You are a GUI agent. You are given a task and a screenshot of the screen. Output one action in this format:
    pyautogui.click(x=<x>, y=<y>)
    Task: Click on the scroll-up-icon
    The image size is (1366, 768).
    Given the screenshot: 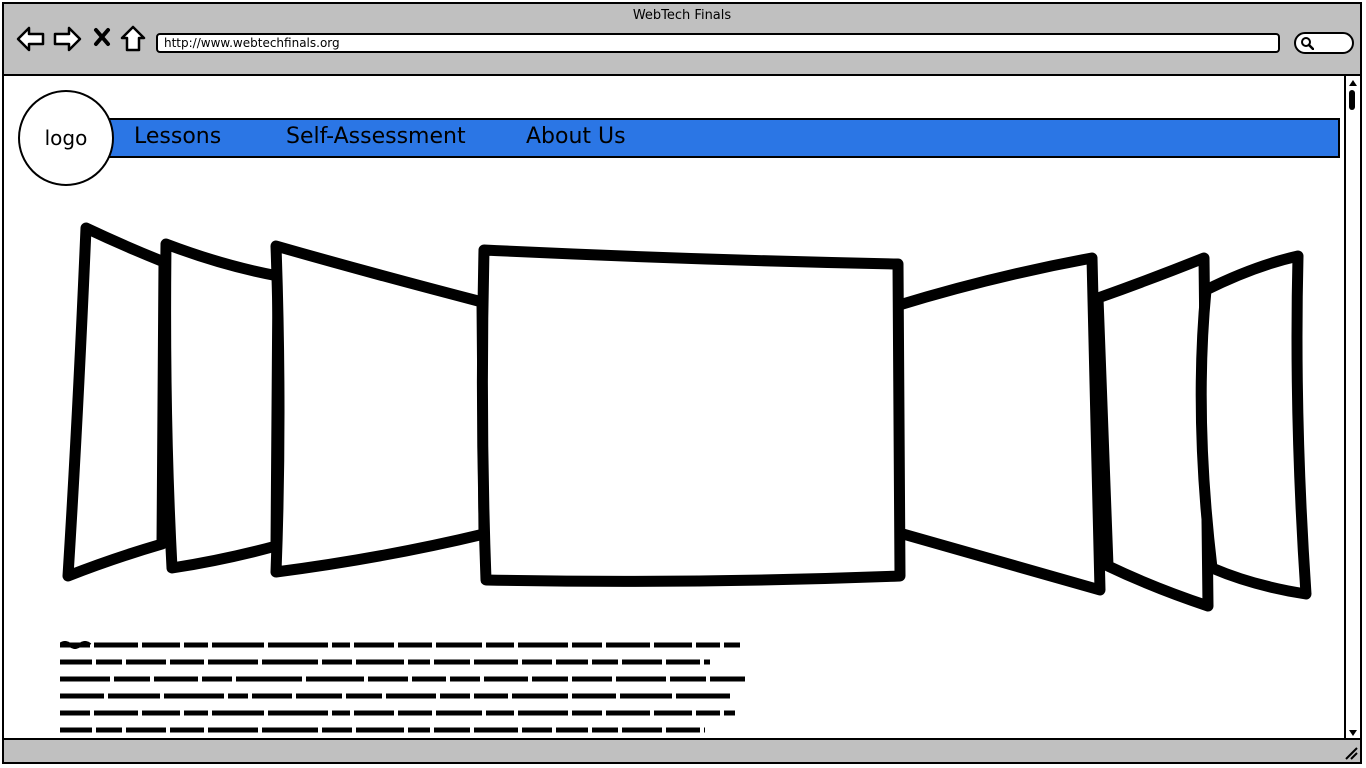 What is the action you would take?
    pyautogui.click(x=1353, y=83)
    